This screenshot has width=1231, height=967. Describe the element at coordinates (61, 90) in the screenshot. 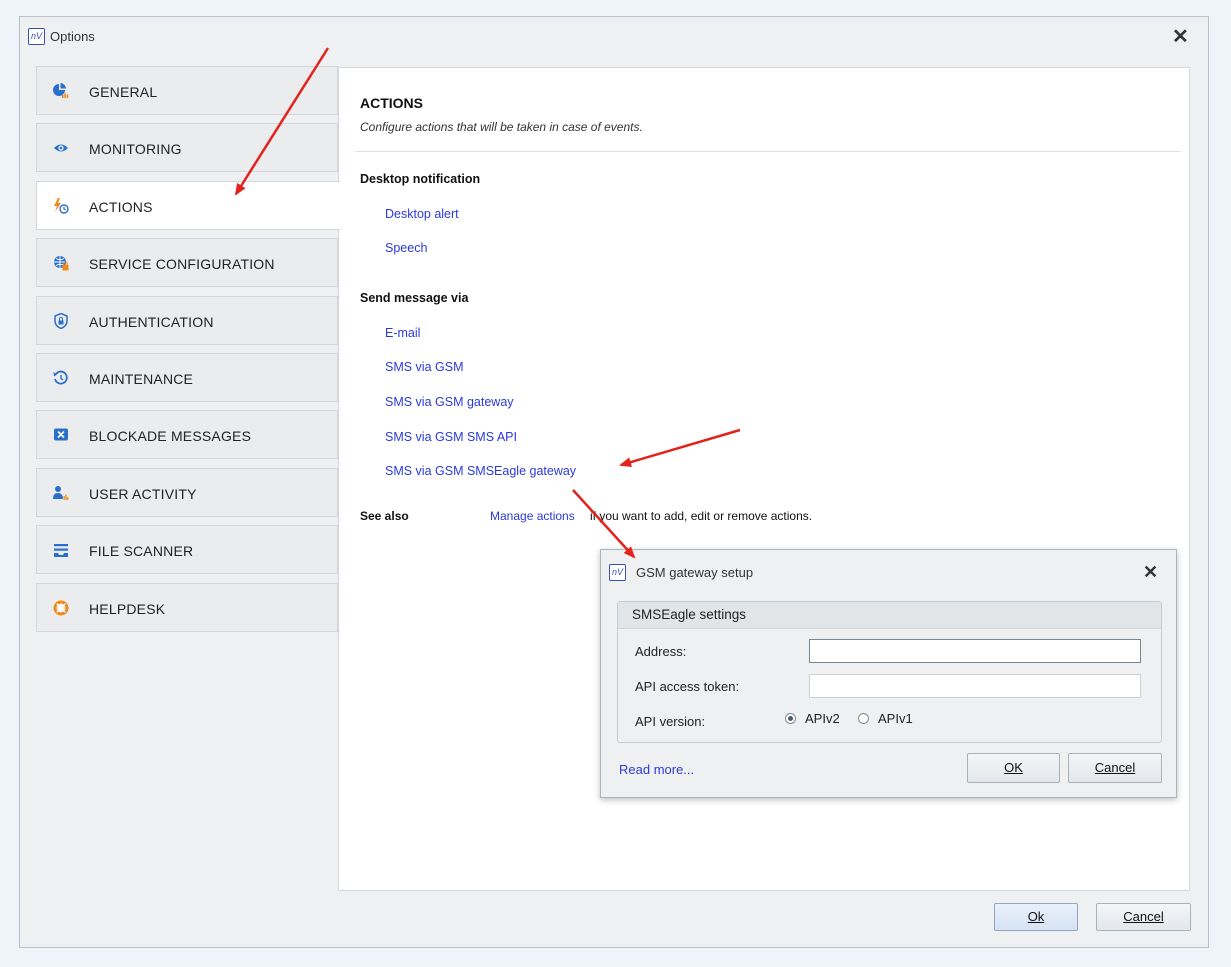

I see `pie-chart-icon` at that location.